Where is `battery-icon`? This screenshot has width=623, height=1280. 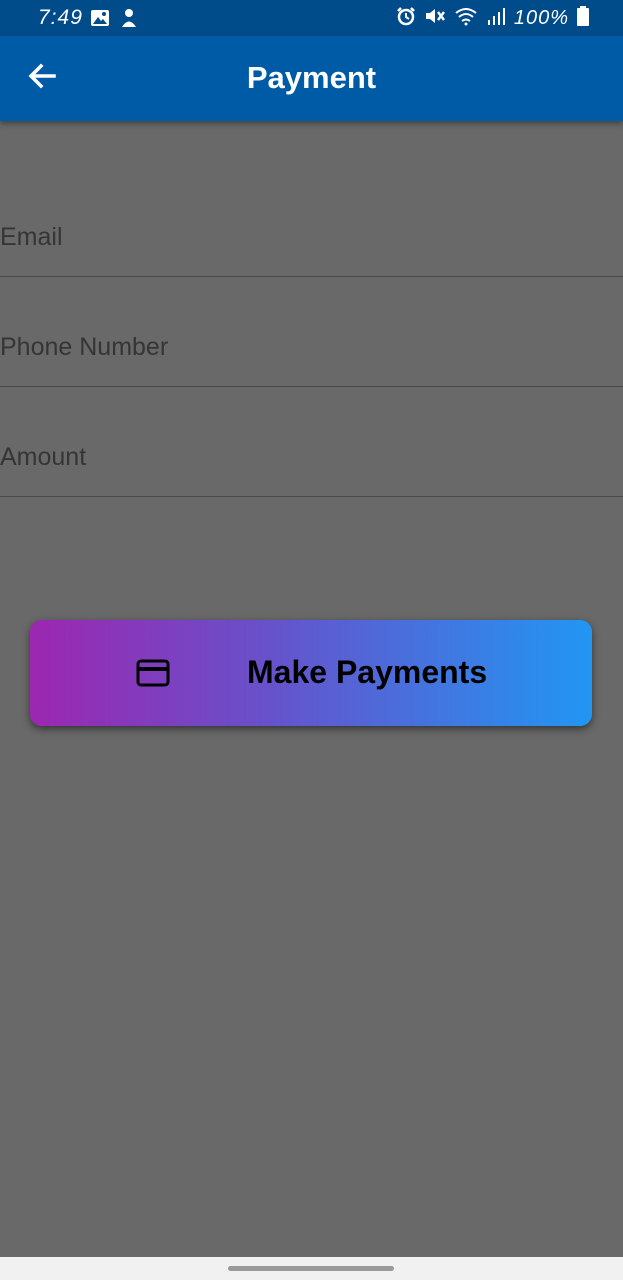 battery-icon is located at coordinates (583, 18).